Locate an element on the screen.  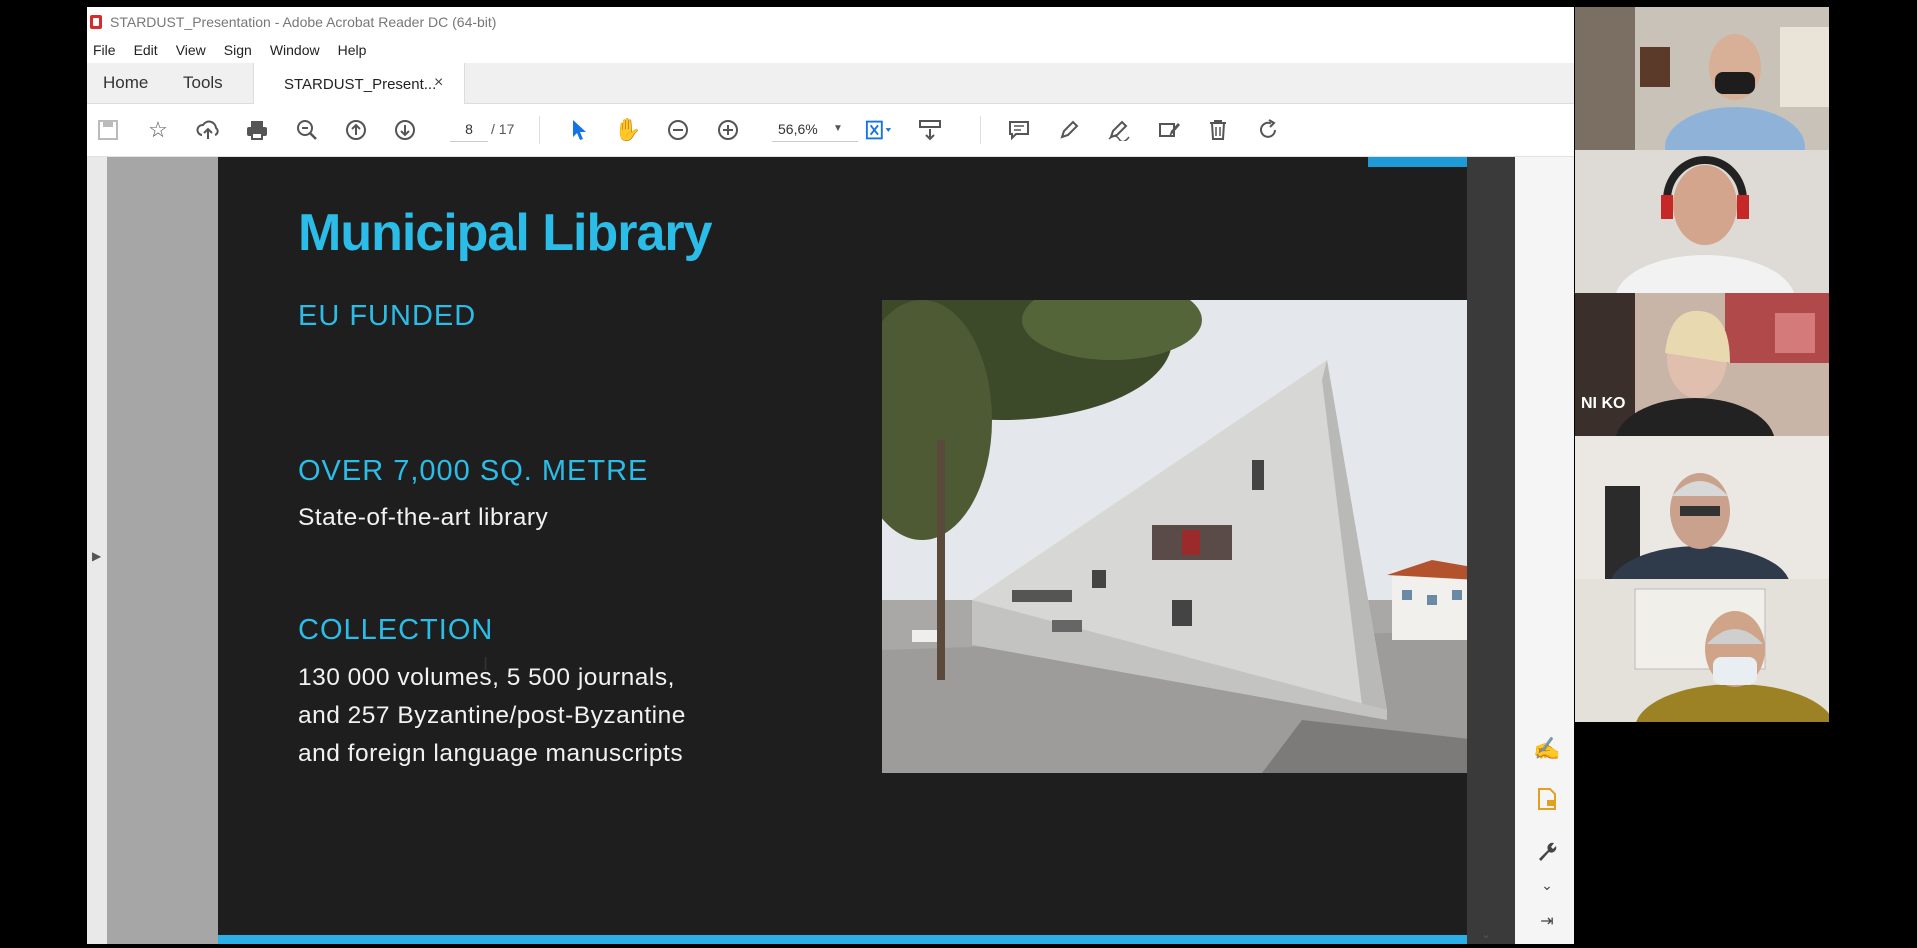
collection-line: and 257 Byzantine/post-Byzantine is located at coordinates (492, 715).